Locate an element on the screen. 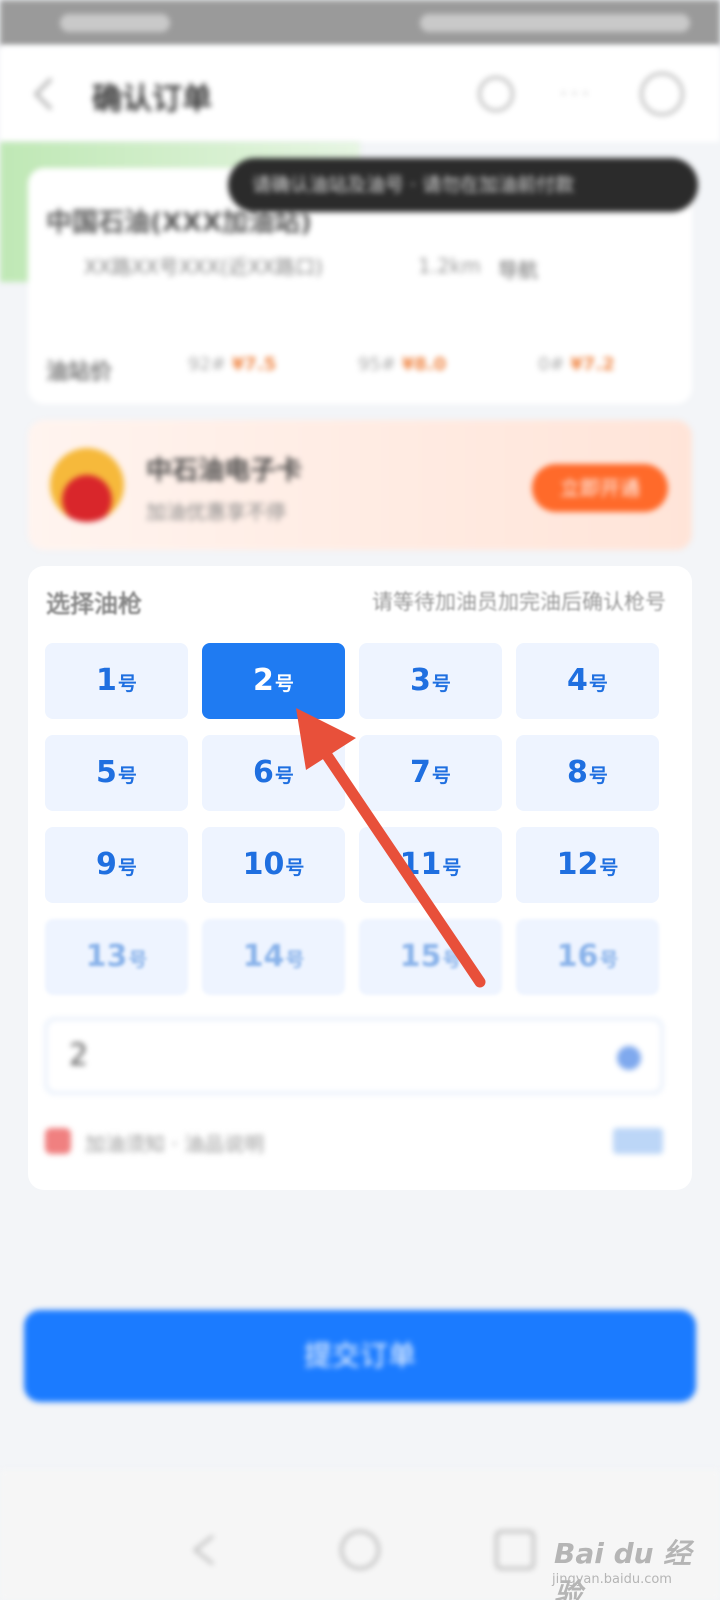 Image resolution: width=720 pixels, height=1600 pixels. pump-number: 11 is located at coordinates (420, 864).